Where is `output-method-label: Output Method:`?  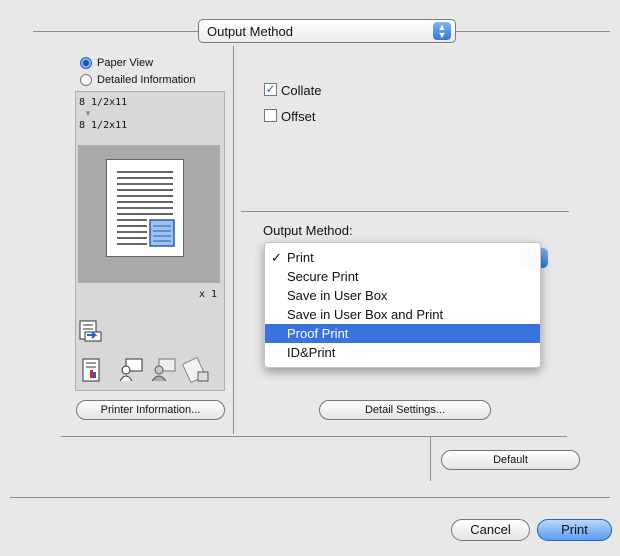
output-method-label: Output Method: is located at coordinates (308, 230).